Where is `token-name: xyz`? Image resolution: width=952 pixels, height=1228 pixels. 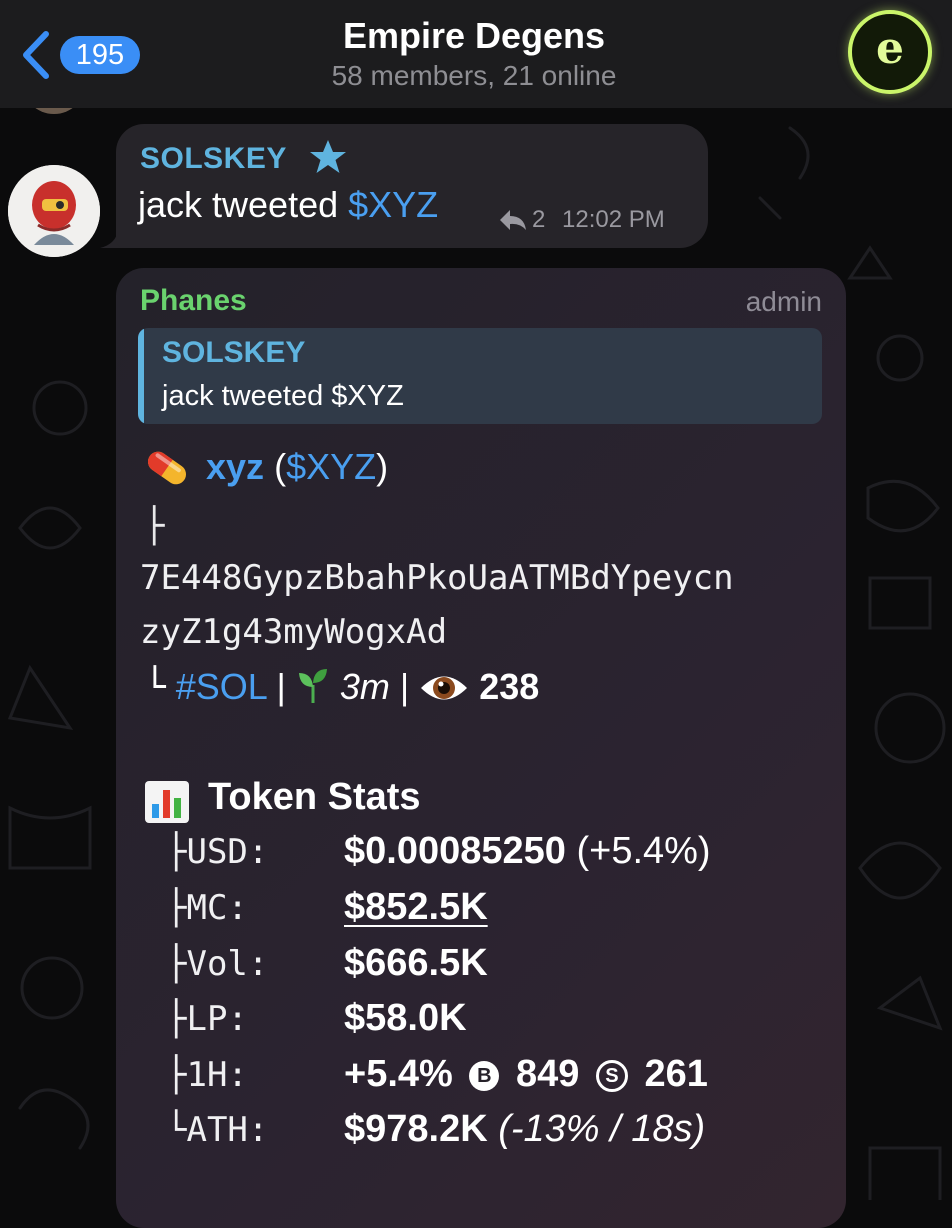
token-name: xyz is located at coordinates (235, 466).